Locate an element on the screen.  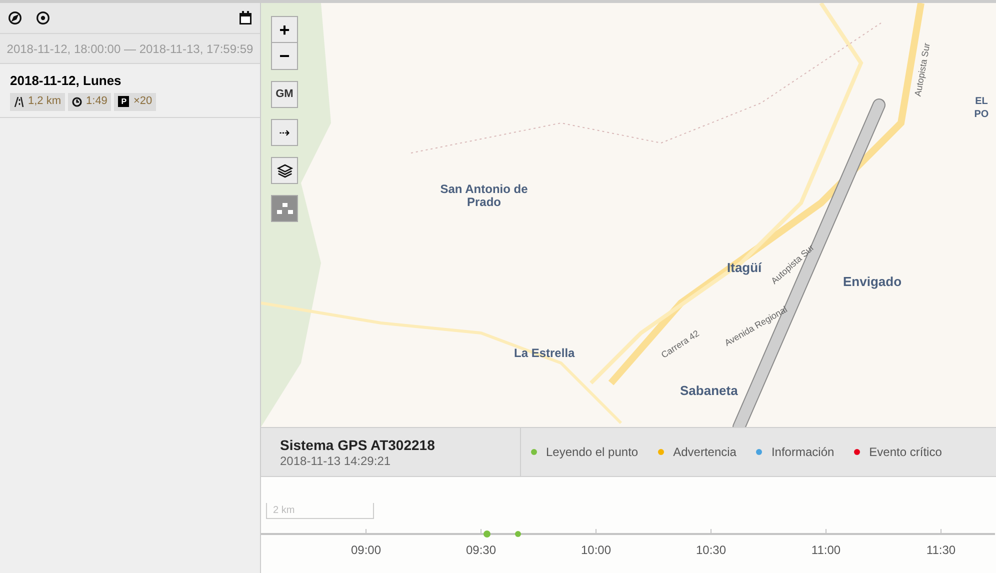
device-name: Sistema GPS AT302218 is located at coordinates (358, 445).